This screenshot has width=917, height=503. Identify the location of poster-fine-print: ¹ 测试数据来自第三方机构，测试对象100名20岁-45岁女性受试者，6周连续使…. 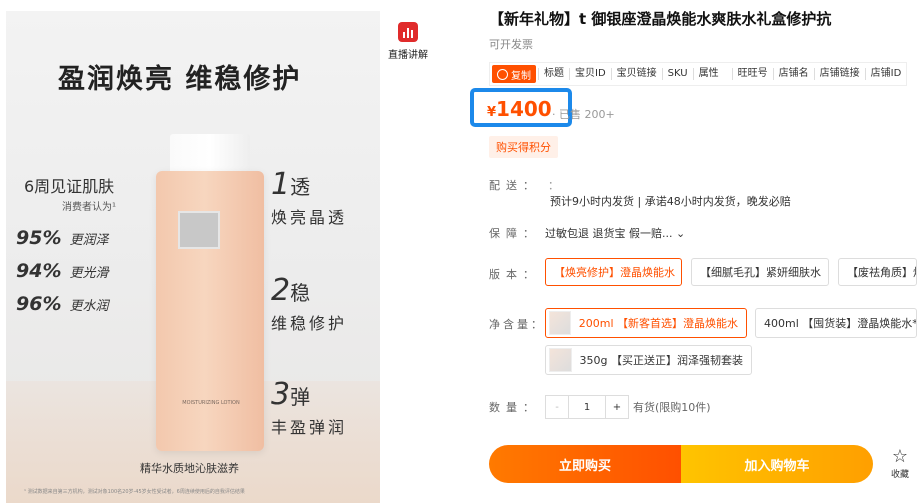
(134, 492).